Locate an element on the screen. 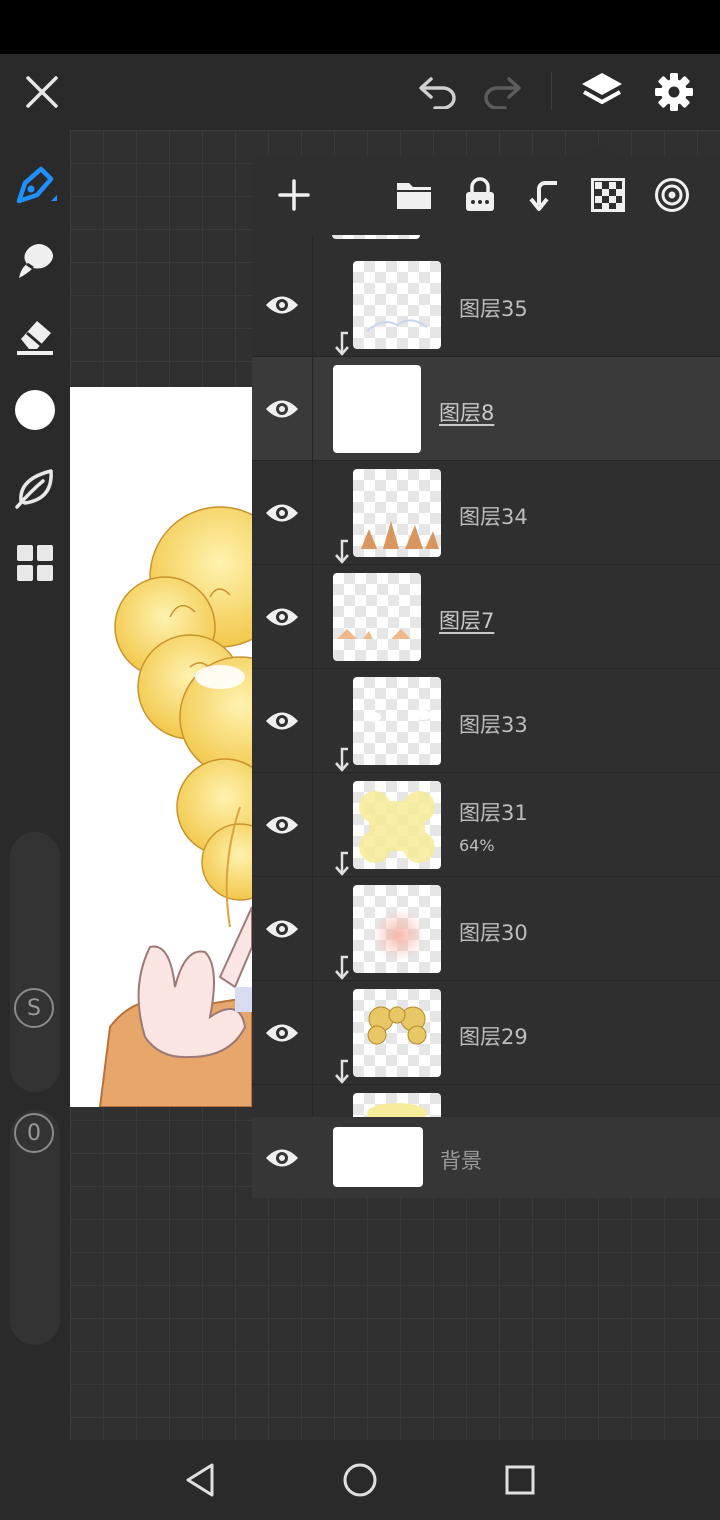 This screenshot has height=1520, width=720. layer-row: 图层35 is located at coordinates (486, 305).